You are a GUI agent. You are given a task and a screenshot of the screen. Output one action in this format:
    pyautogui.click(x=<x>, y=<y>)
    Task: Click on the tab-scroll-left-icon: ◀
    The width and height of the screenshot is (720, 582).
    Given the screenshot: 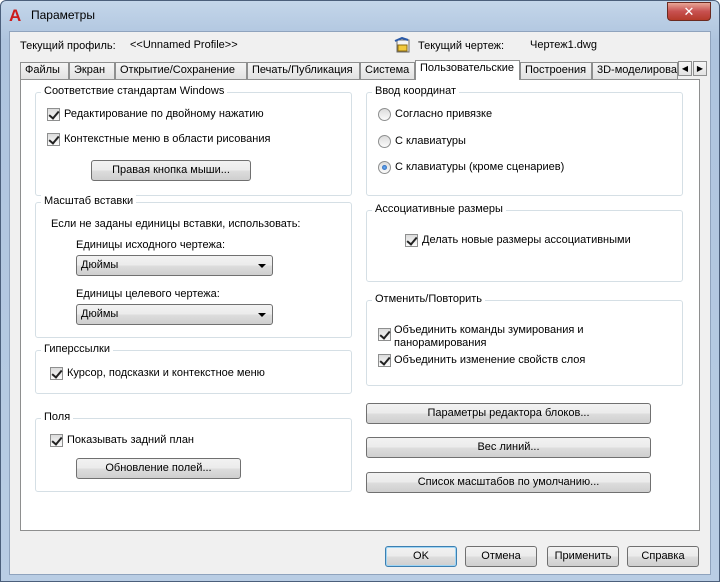 What is the action you would take?
    pyautogui.click(x=685, y=68)
    